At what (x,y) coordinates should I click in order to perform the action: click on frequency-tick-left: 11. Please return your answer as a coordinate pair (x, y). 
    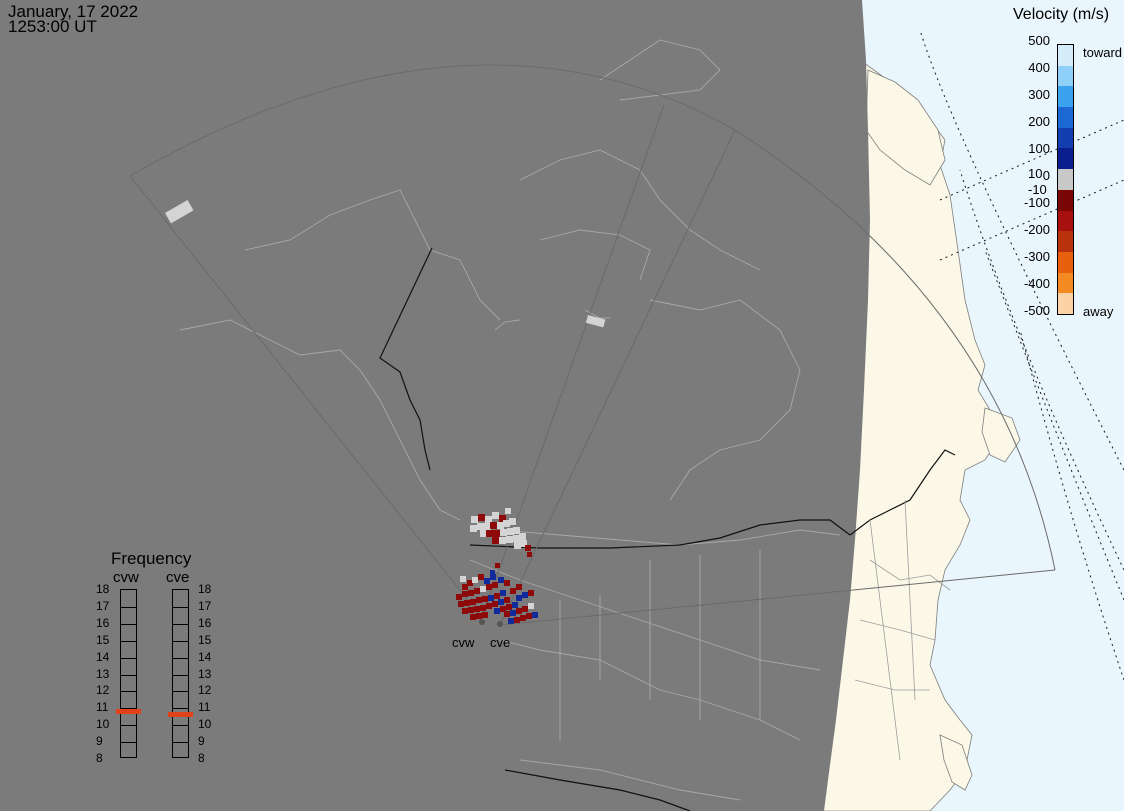
    Looking at the image, I should click on (102, 707).